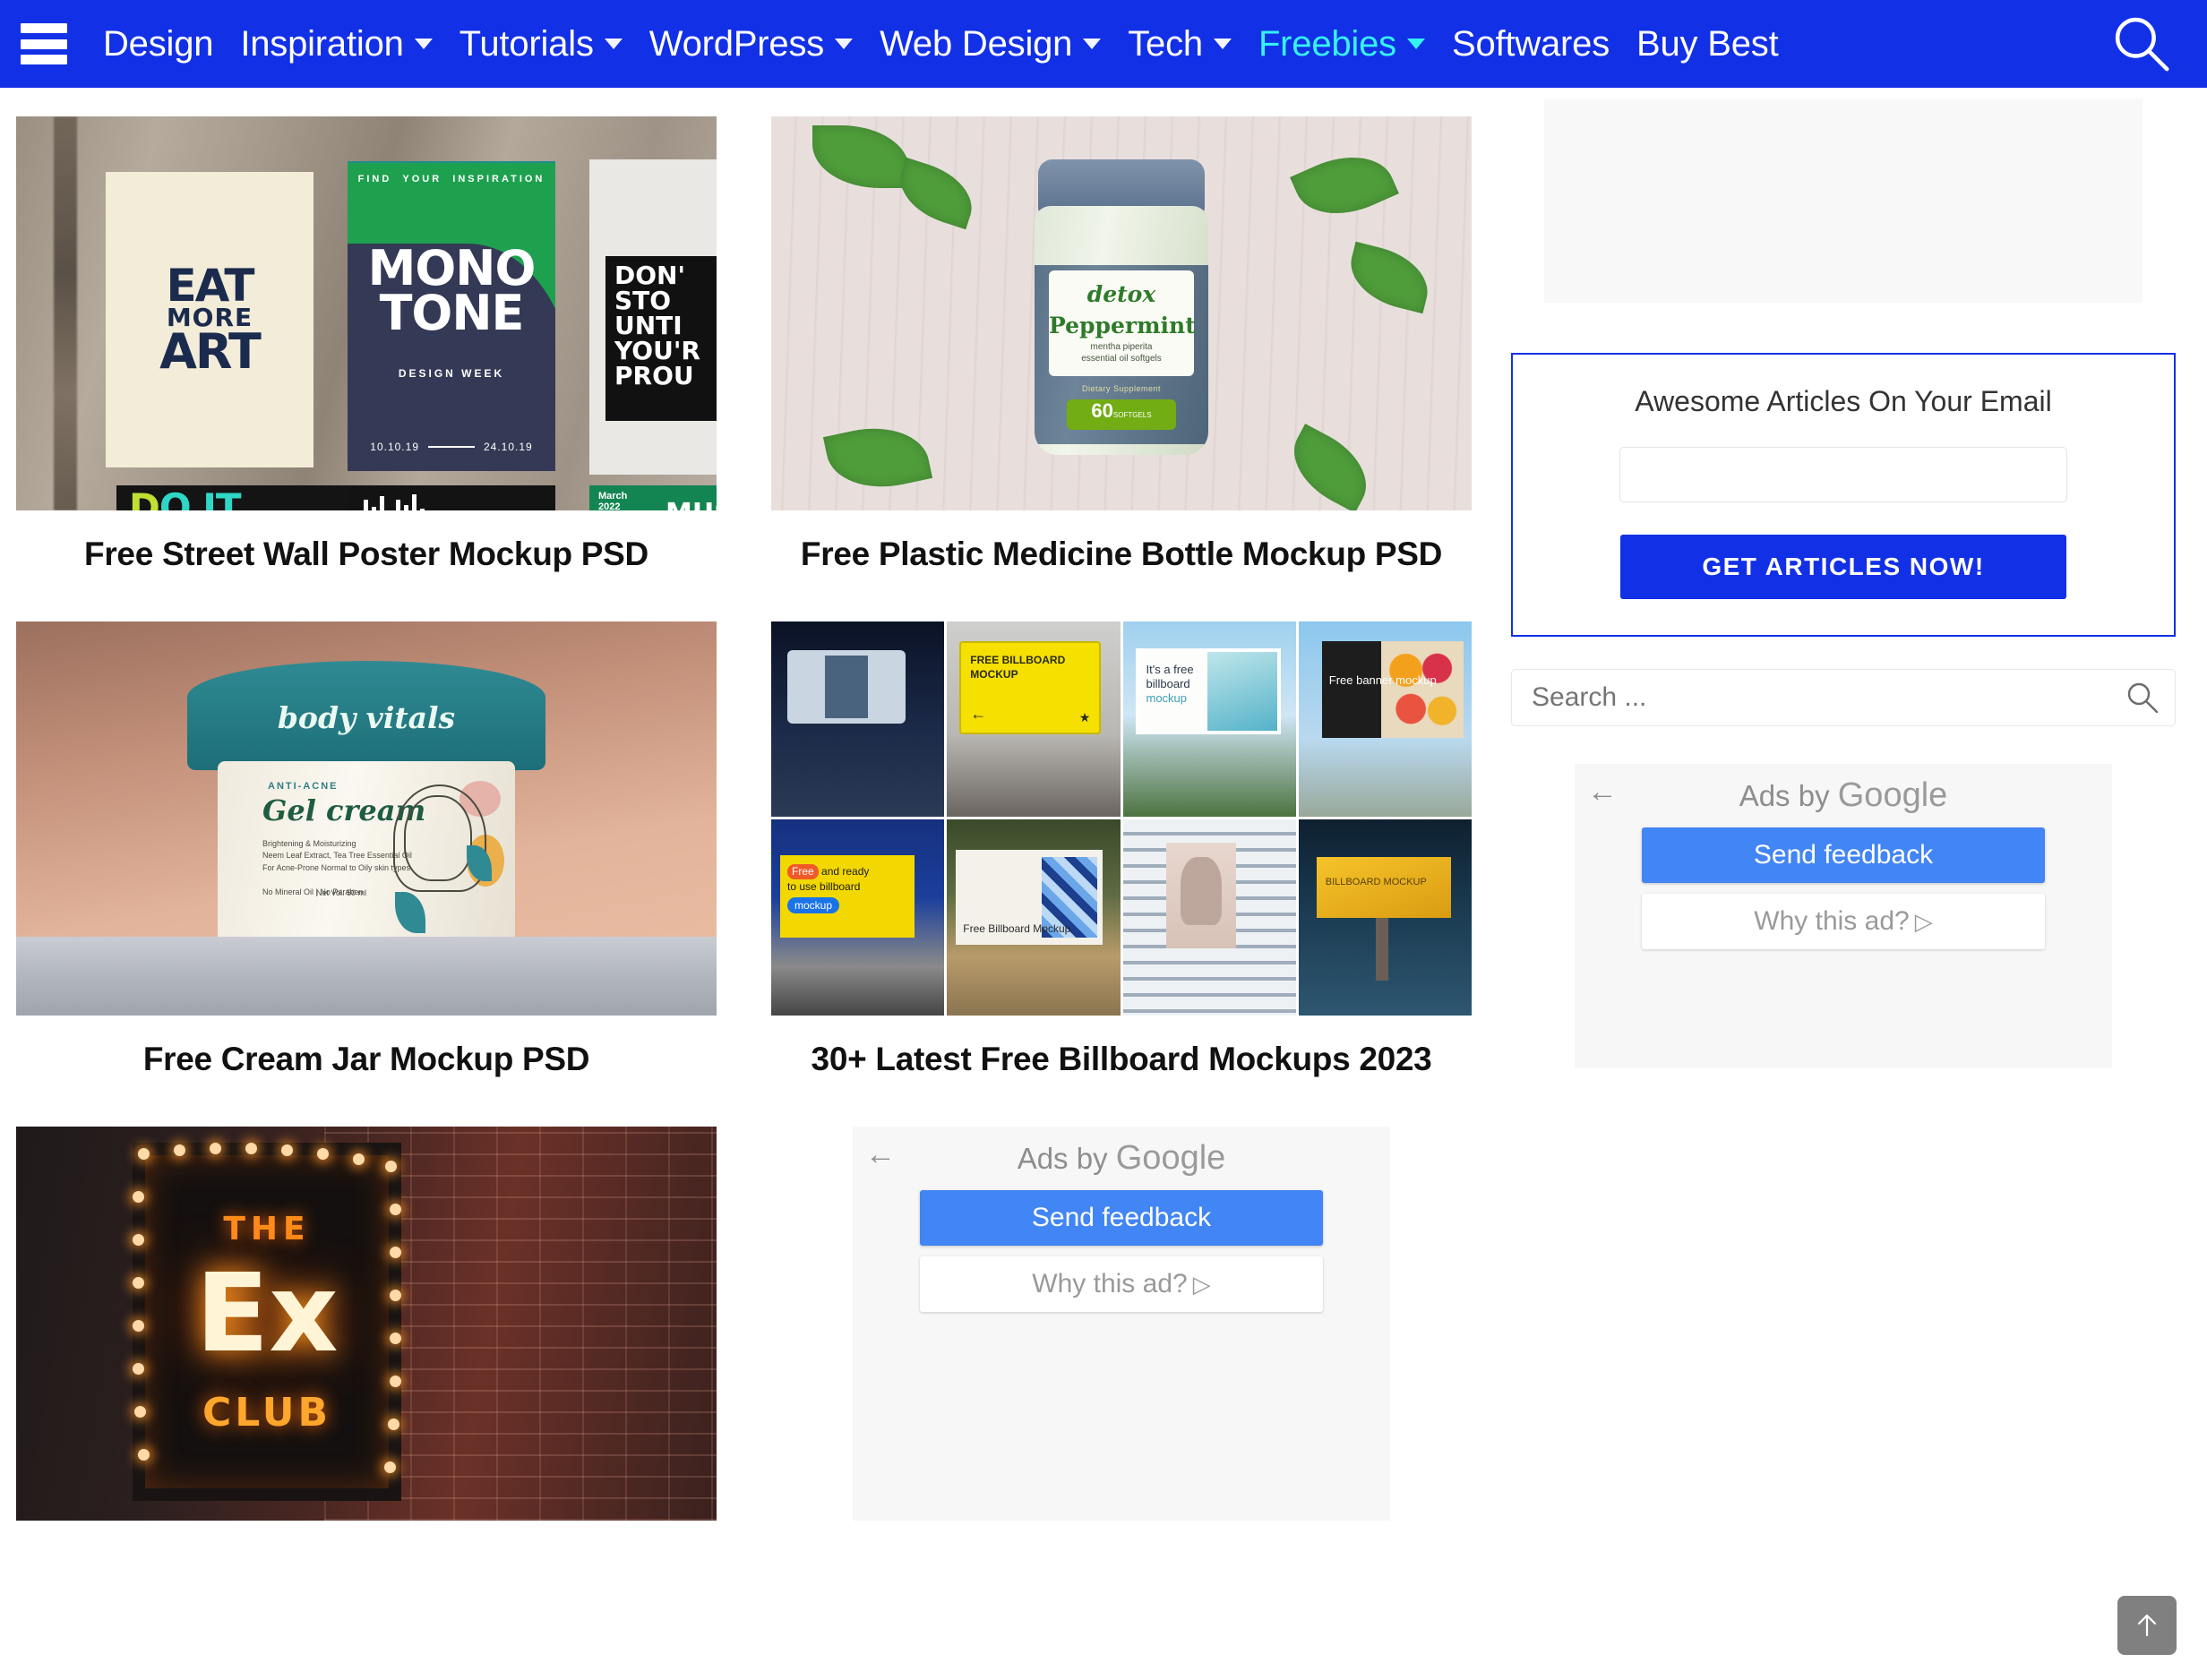 The width and height of the screenshot is (2207, 1680). I want to click on collage-tile: Free banner mockup, so click(1385, 720).